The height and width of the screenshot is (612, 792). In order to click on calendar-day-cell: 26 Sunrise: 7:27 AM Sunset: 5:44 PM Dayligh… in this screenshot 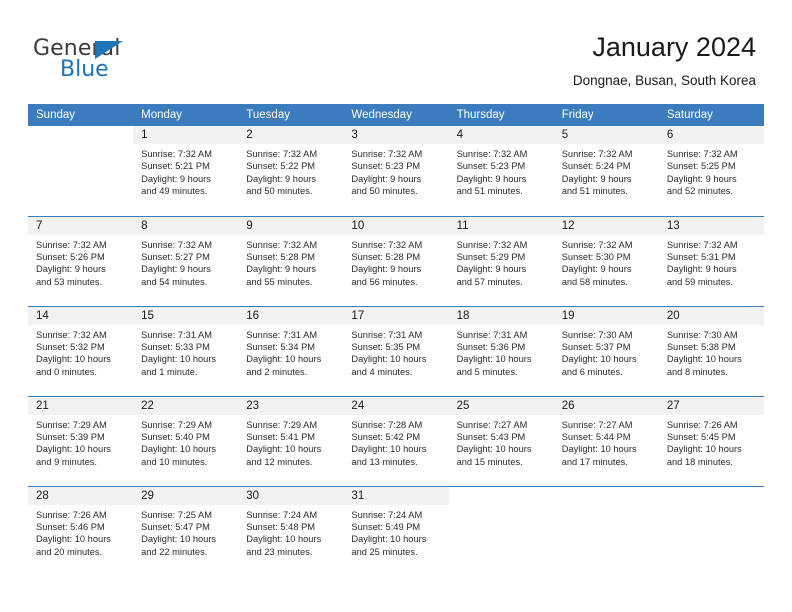, I will do `click(606, 440)`.